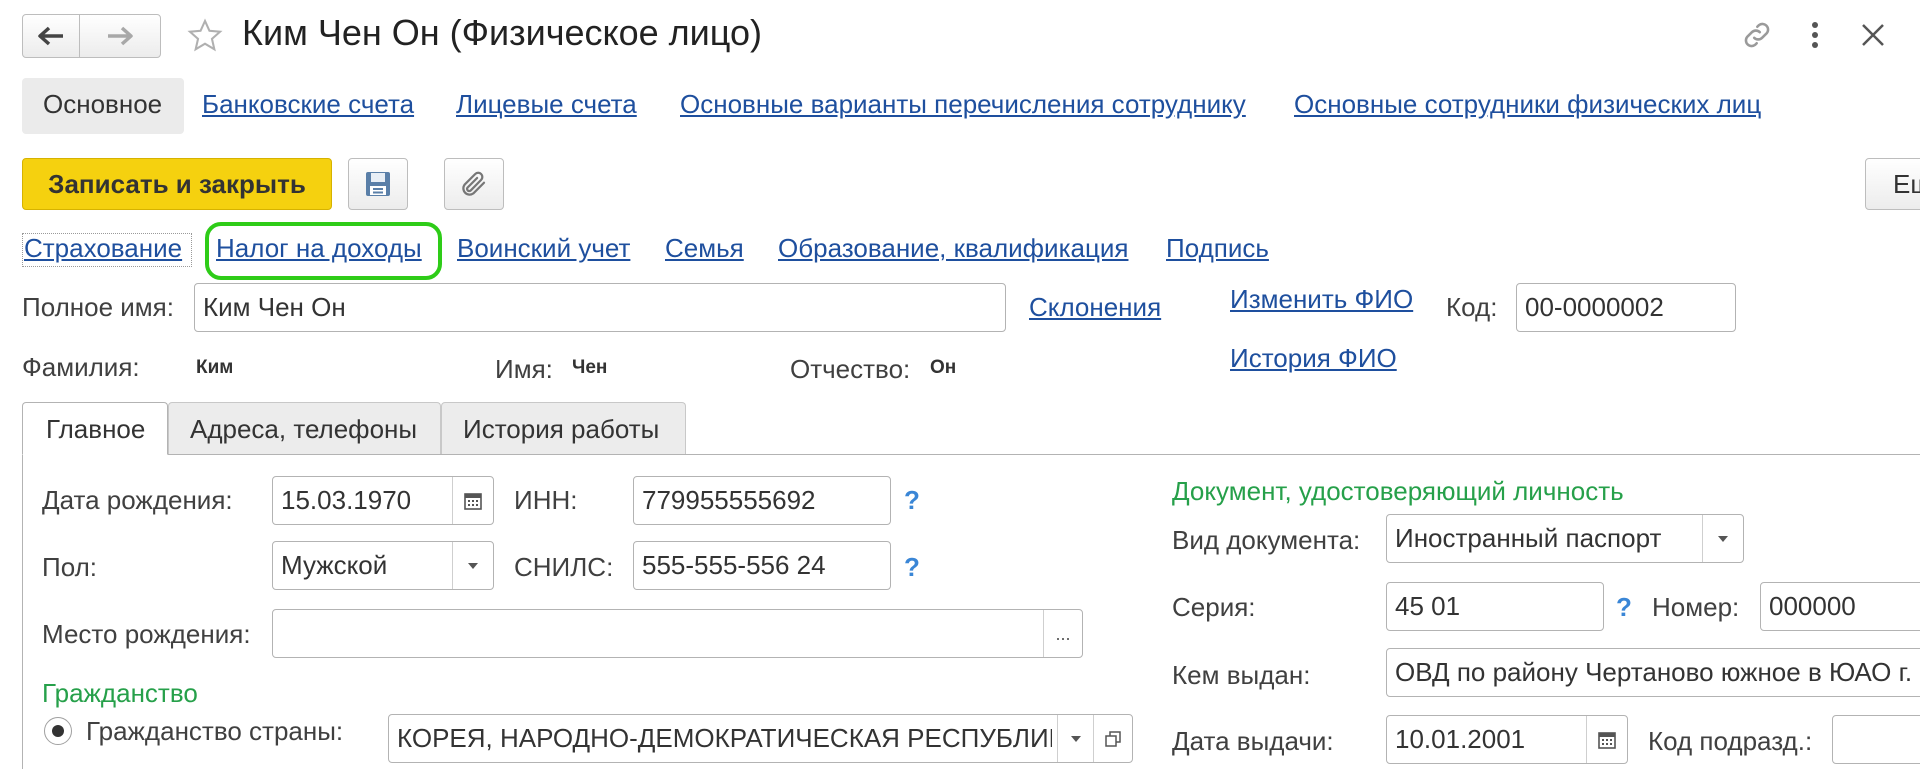 This screenshot has height=769, width=1920. I want to click on number-label: Номер:, so click(1696, 607).